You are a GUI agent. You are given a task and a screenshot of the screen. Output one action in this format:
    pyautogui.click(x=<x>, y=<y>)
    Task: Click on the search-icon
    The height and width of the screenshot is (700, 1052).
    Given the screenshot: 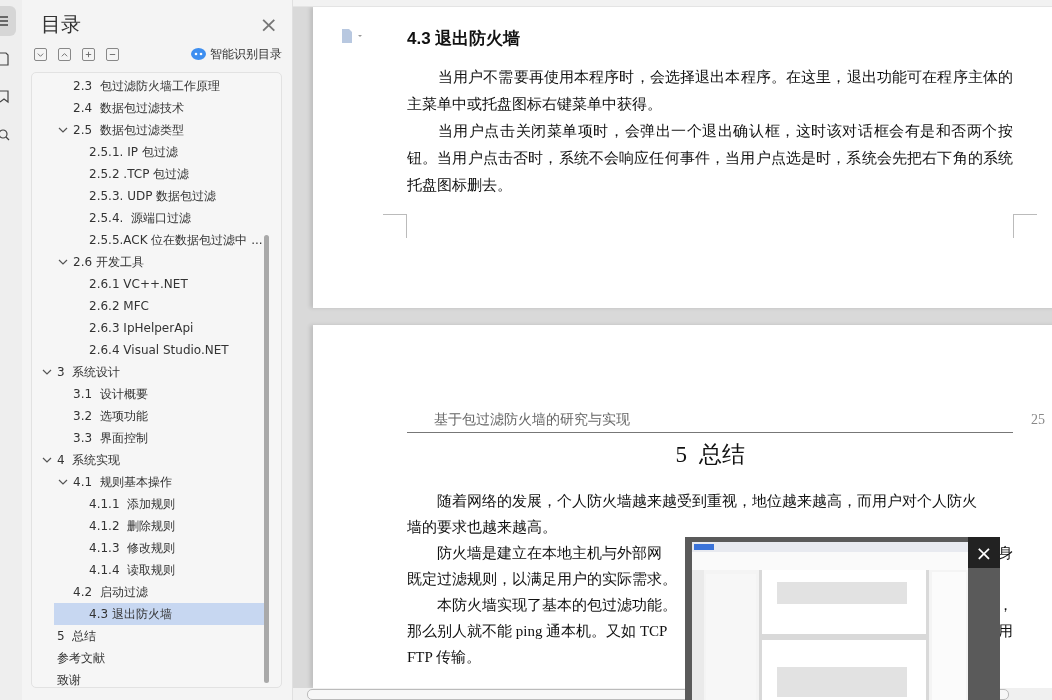 What is the action you would take?
    pyautogui.click(x=5, y=135)
    